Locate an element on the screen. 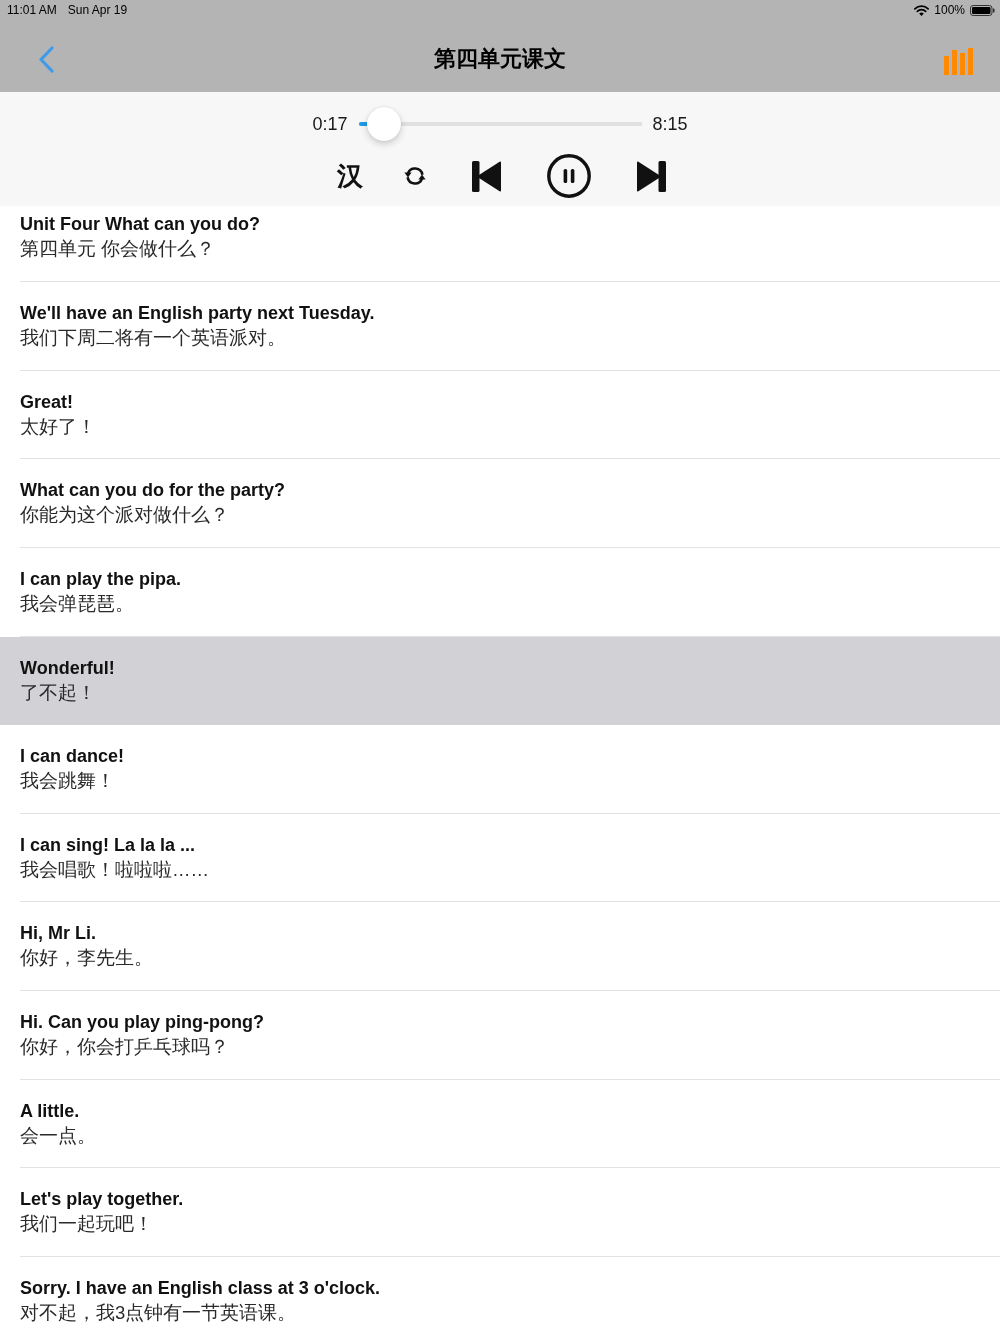 The height and width of the screenshot is (1334, 1000). repeat-icon is located at coordinates (414, 176).